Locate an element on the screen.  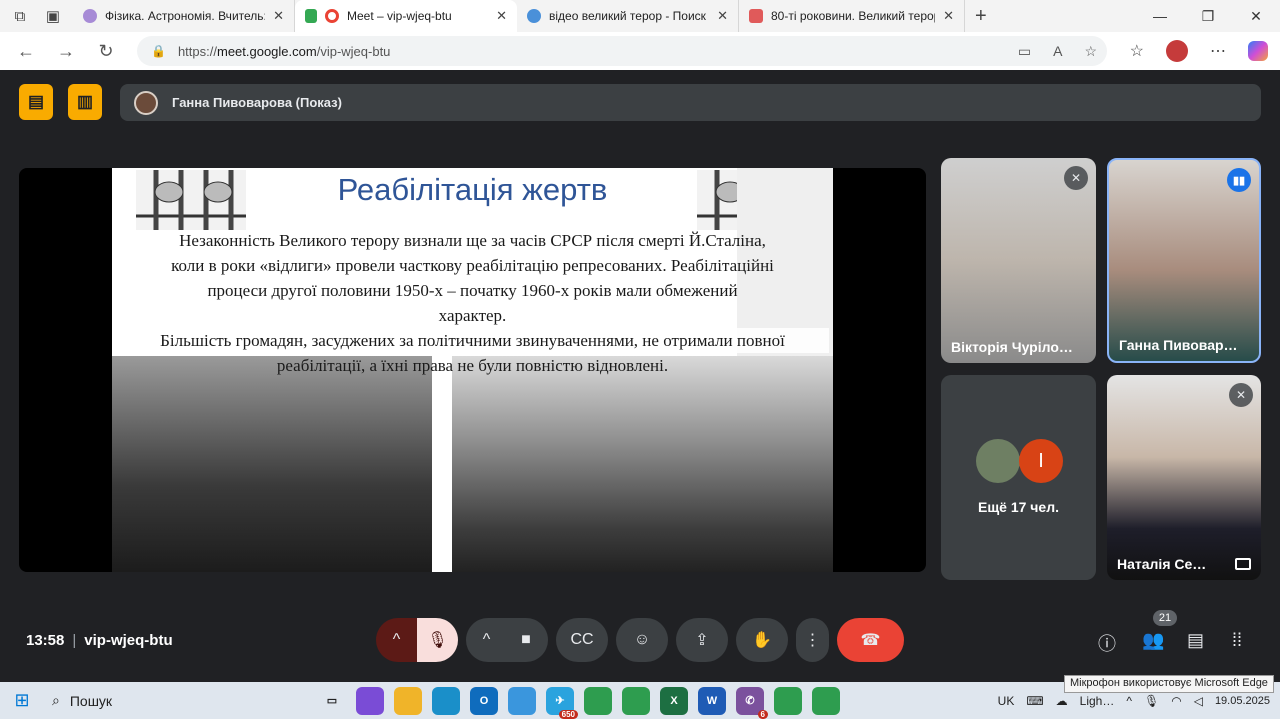
more-options-button: ⋮ is located at coordinates (812, 640).